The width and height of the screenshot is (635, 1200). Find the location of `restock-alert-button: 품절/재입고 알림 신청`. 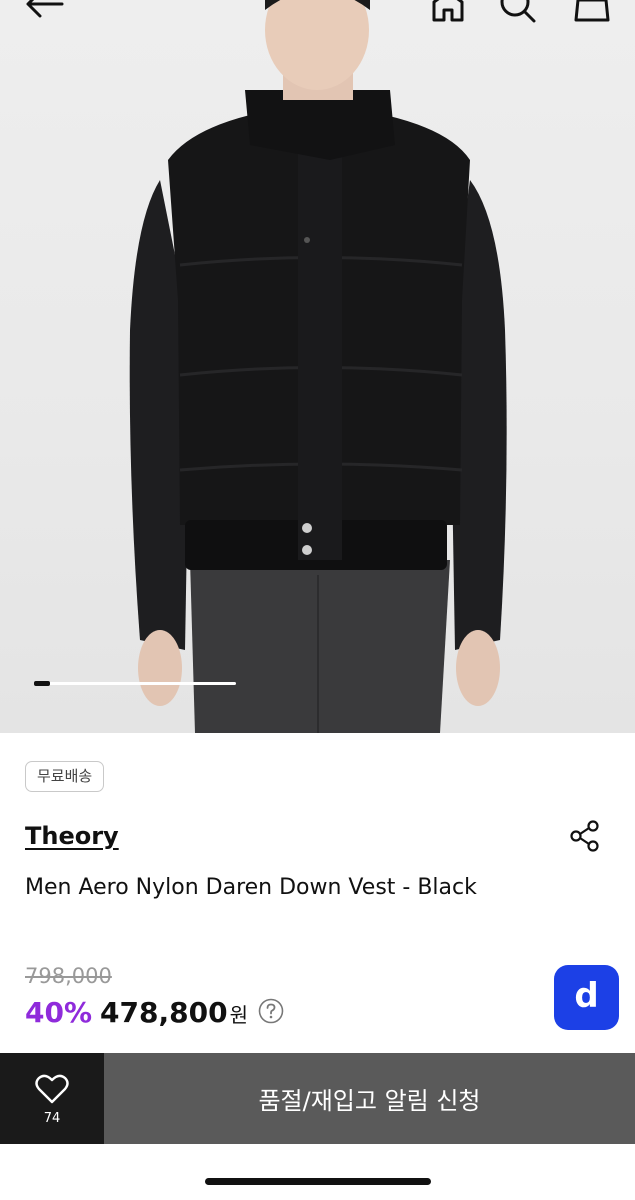

restock-alert-button: 품절/재입고 알림 신청 is located at coordinates (369, 1098).